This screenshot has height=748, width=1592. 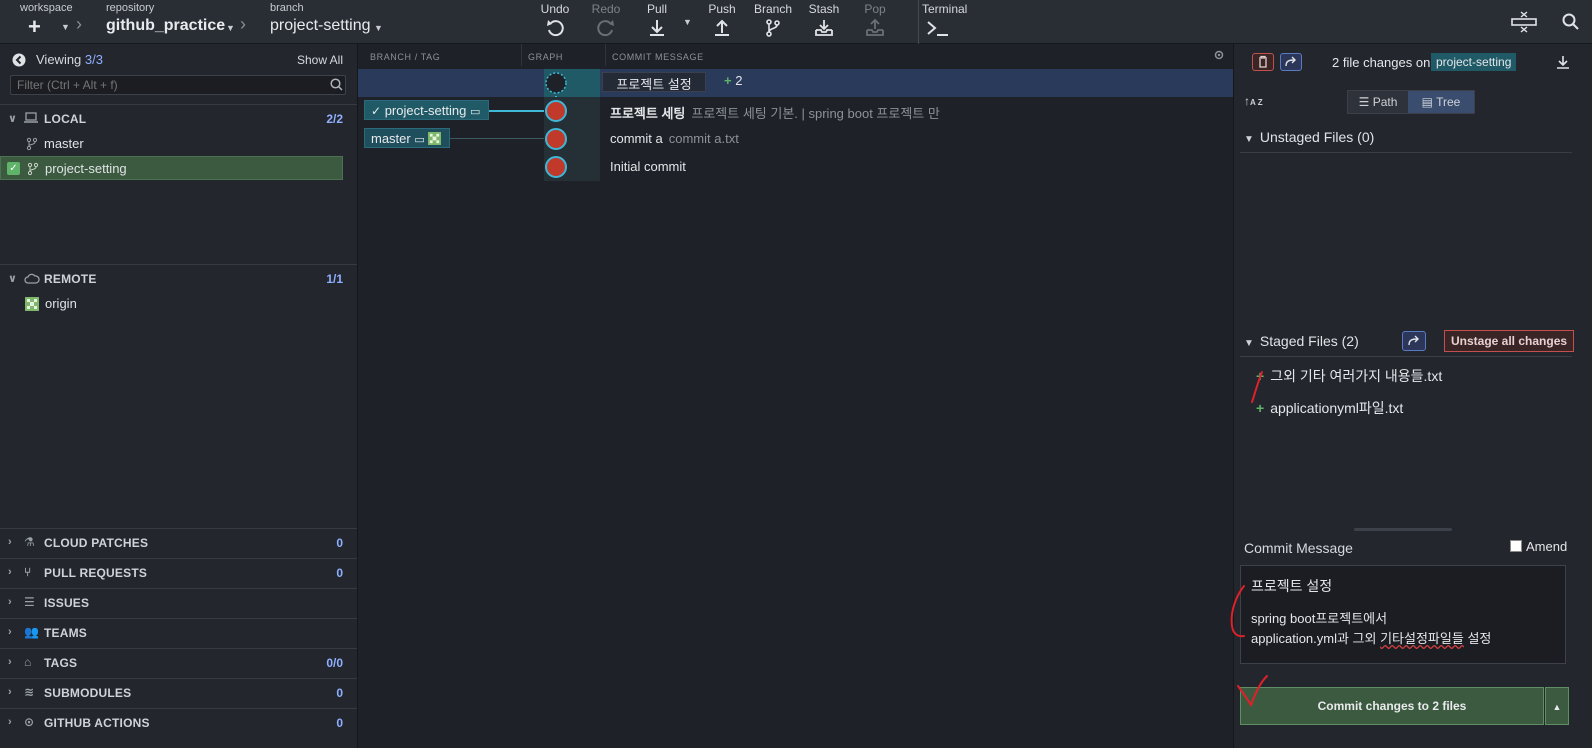 I want to click on team-icon: 👥, so click(x=31, y=632).